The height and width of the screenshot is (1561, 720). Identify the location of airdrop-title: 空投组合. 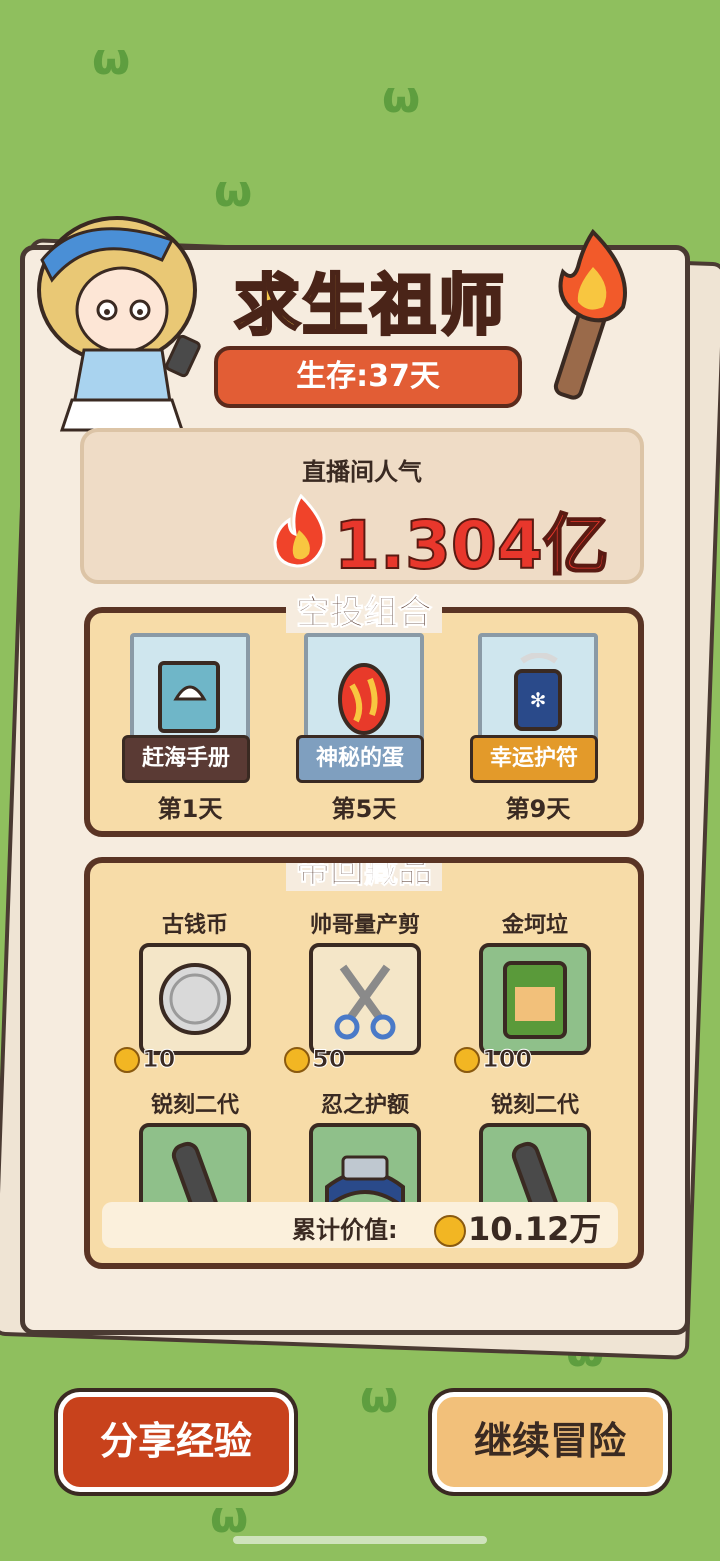
(364, 609).